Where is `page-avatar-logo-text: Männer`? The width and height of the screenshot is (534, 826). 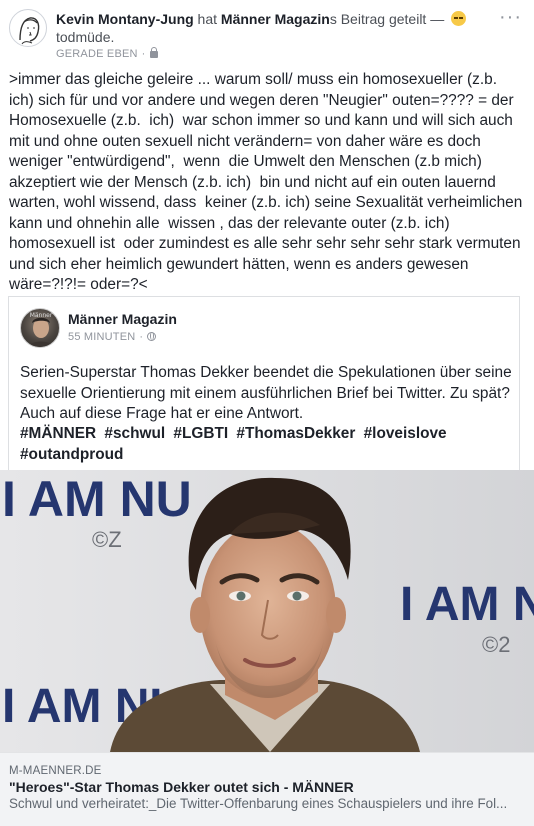 page-avatar-logo-text: Männer is located at coordinates (41, 315).